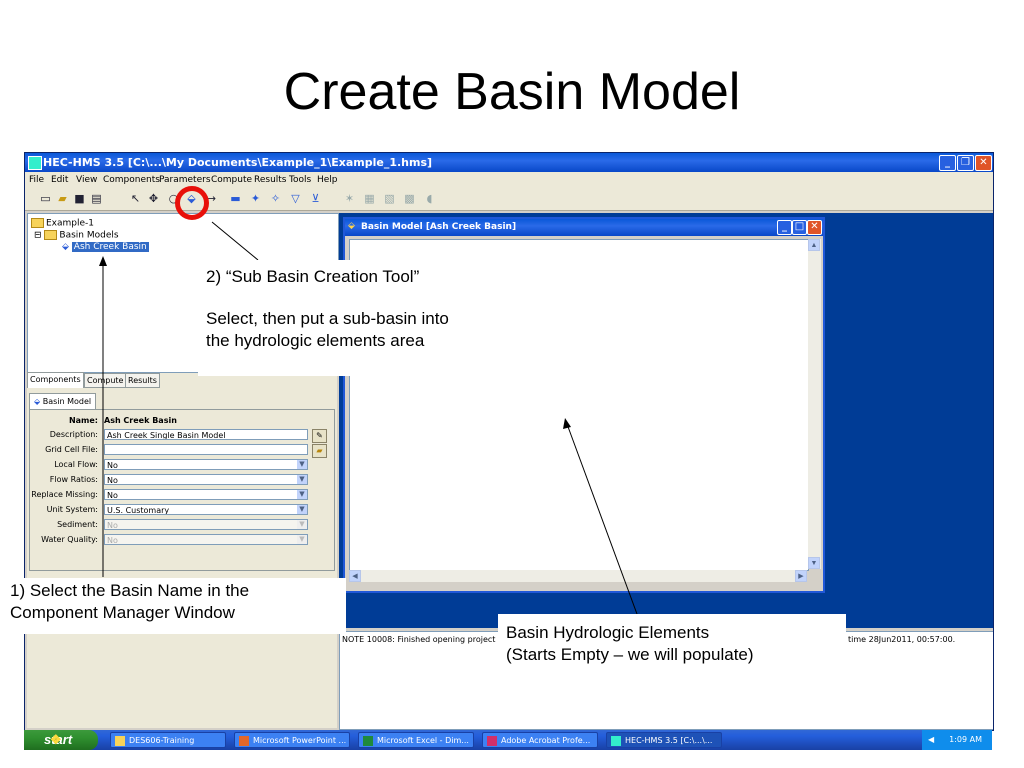  Describe the element at coordinates (567, 423) in the screenshot. I see `arrow-to-canvas-head` at that location.